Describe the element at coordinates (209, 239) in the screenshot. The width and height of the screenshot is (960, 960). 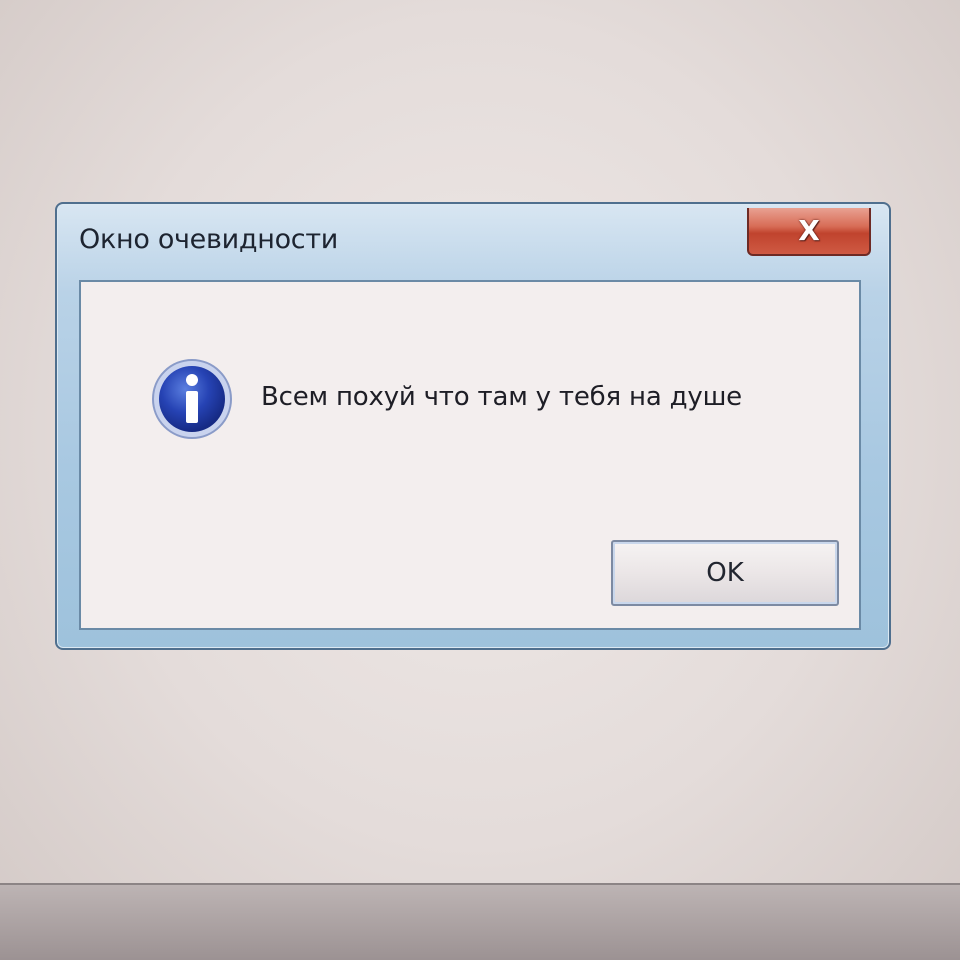
I see `dialog-title: Окно очевидности` at that location.